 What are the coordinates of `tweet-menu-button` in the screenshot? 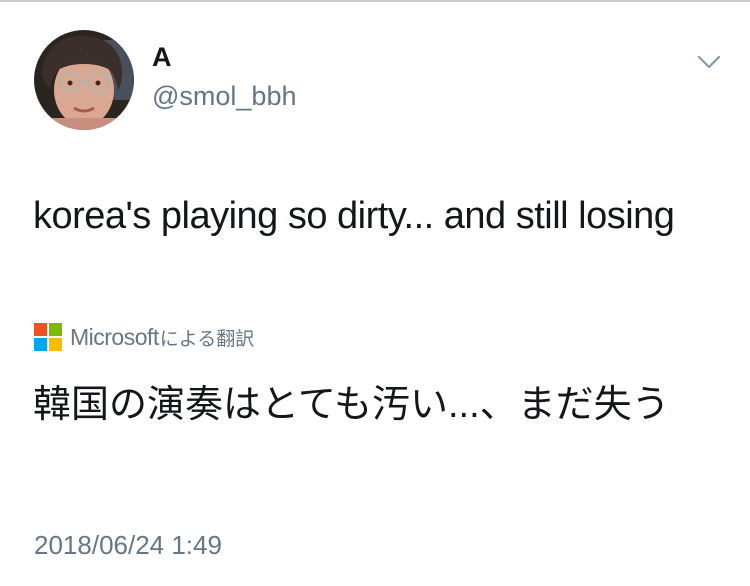 It's located at (709, 62).